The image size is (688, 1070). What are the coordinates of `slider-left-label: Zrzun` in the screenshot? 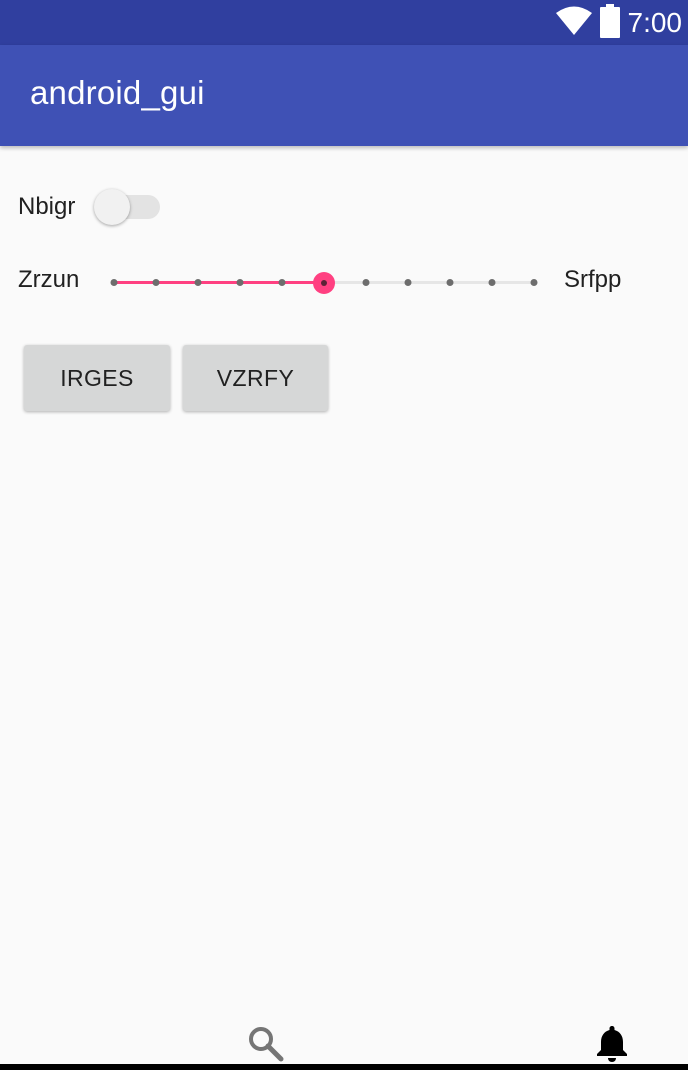 It's located at (49, 279).